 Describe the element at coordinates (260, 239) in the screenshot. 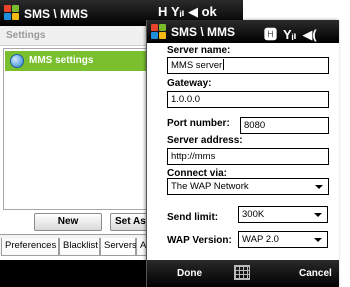

I see `wap-version-value: WAP 2.0` at that location.